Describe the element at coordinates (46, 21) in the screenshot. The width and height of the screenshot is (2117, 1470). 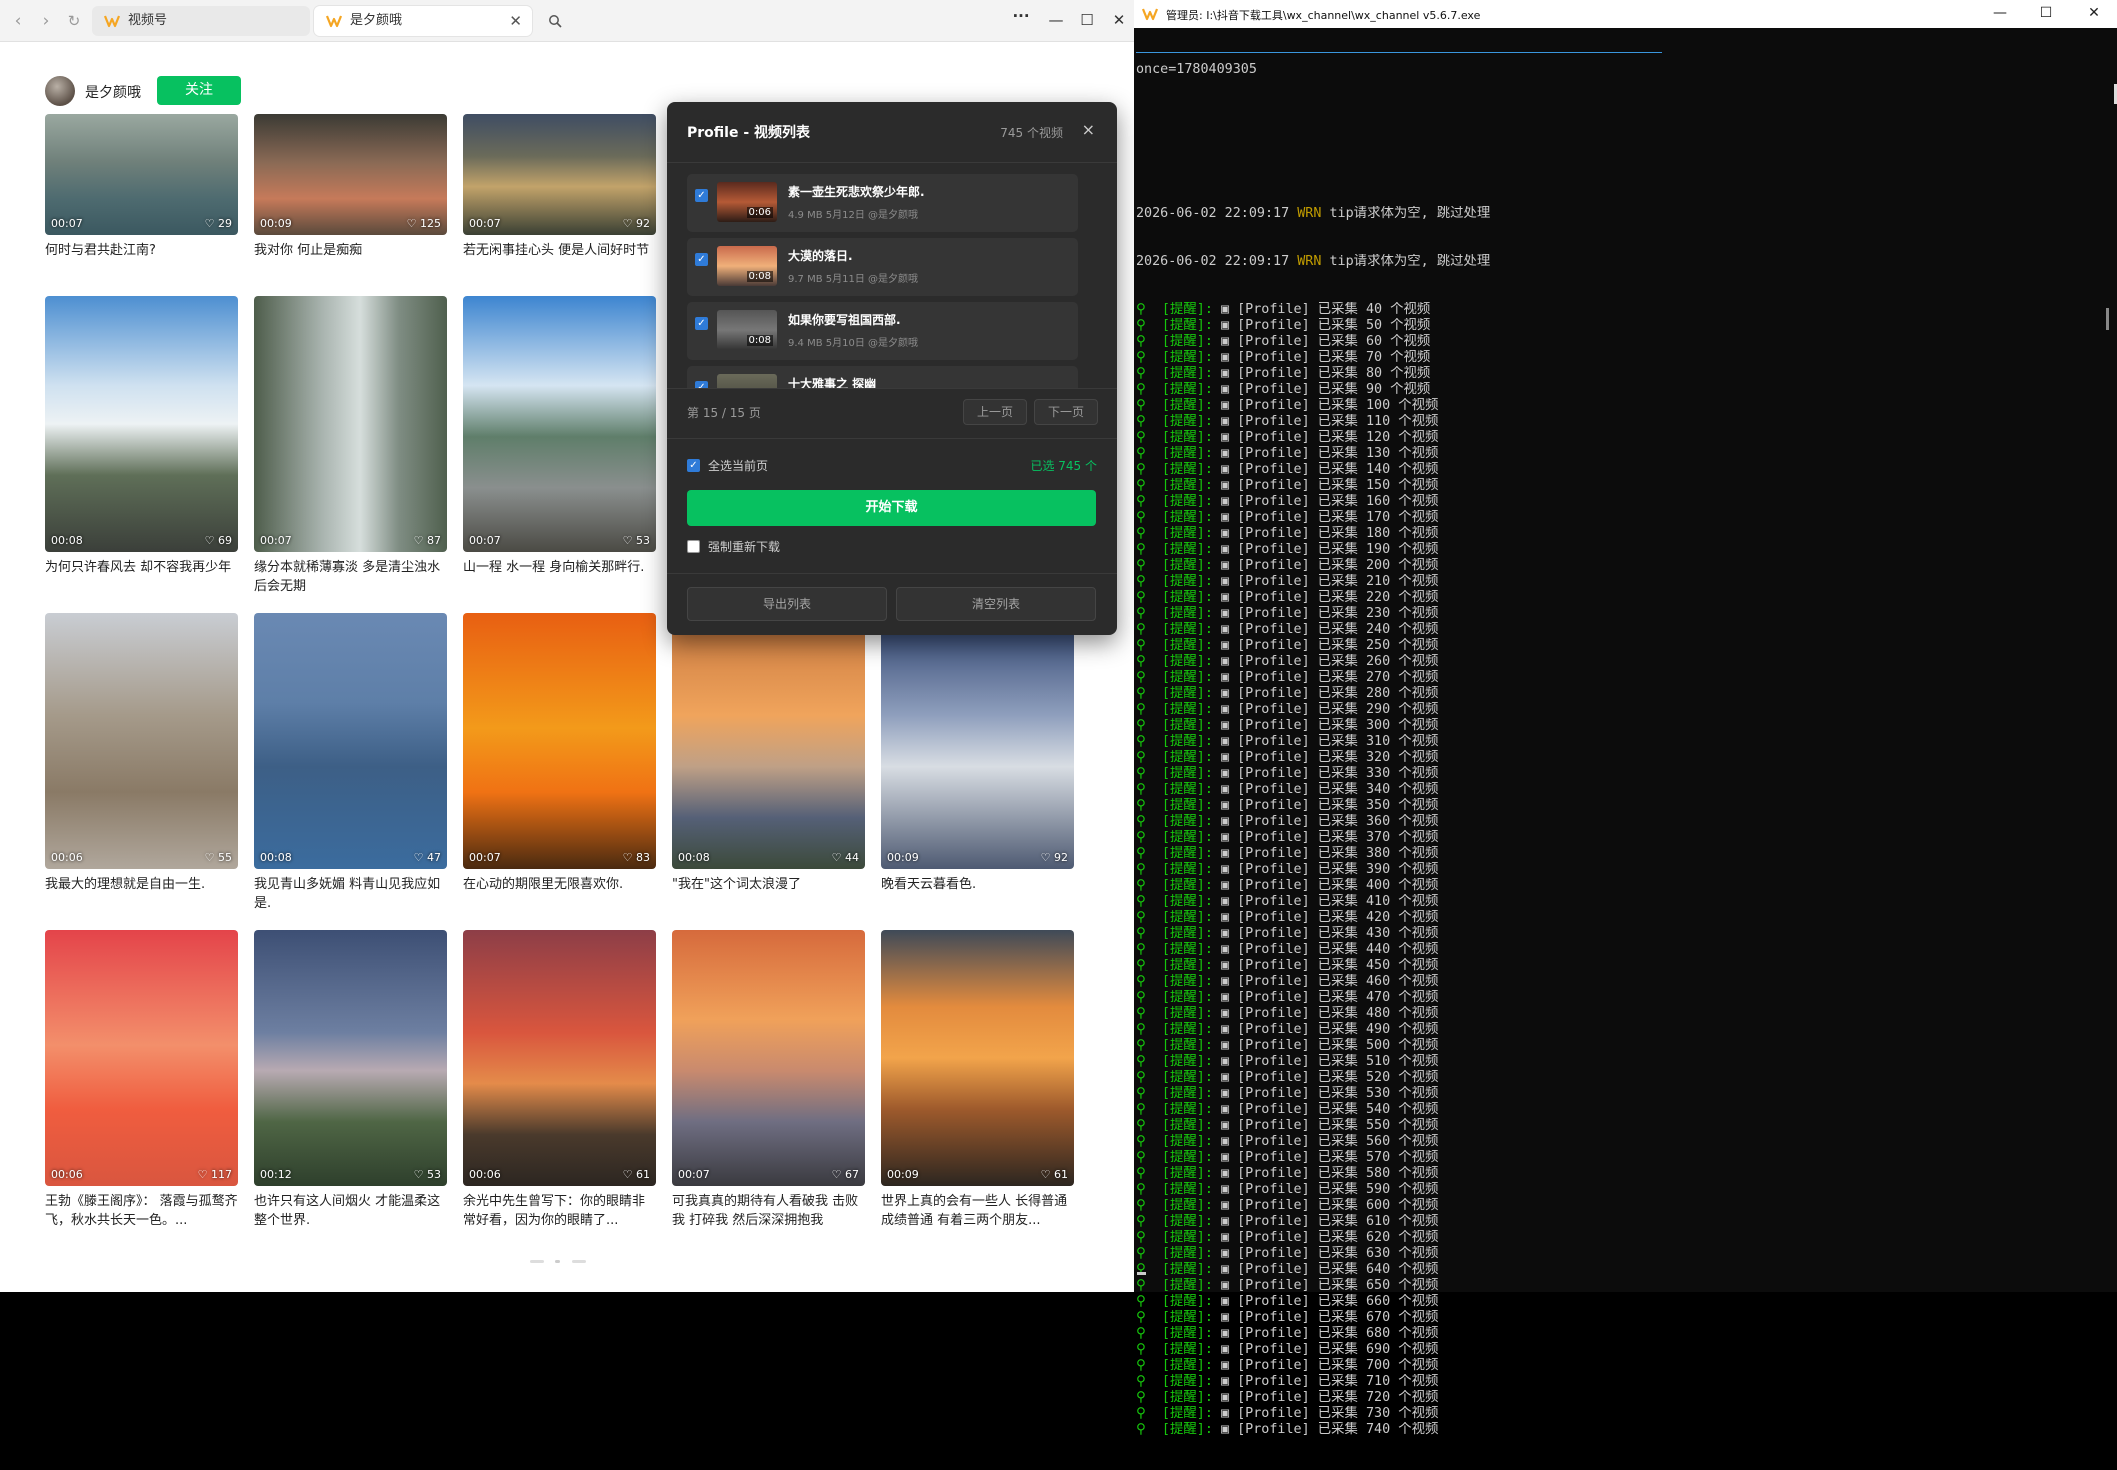
I see `forward-icon: ›` at that location.